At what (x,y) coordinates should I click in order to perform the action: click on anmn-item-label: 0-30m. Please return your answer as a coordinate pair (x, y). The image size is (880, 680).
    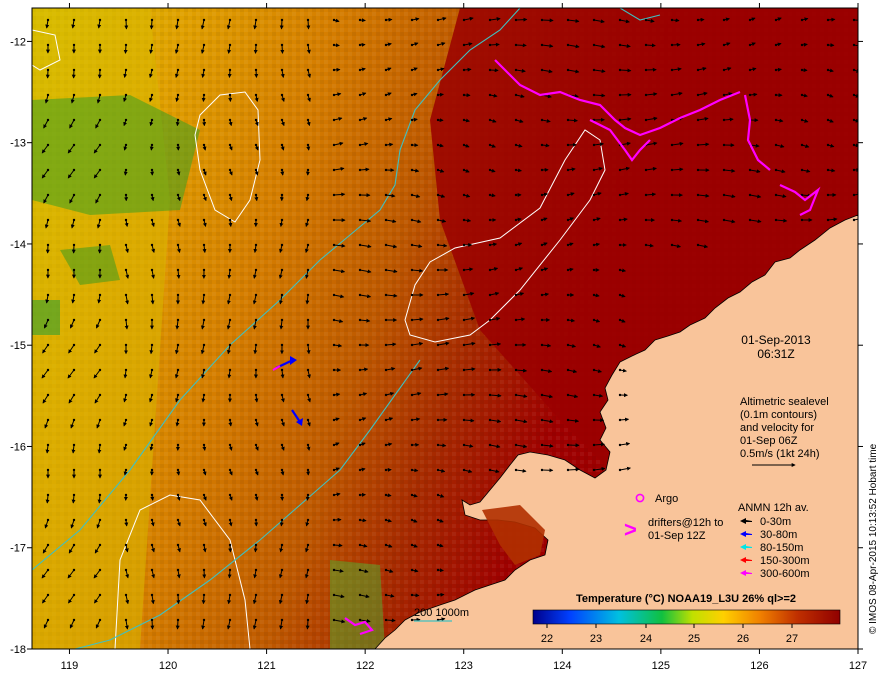
    Looking at the image, I should click on (775, 522).